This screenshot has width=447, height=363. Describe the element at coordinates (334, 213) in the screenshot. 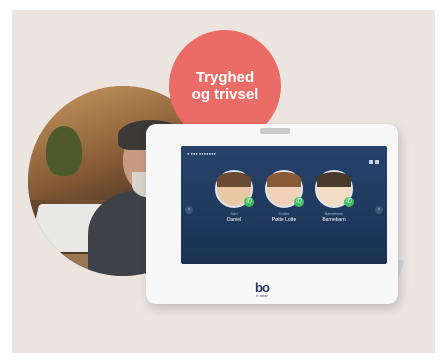

I see `contact-relation: Barnebarn` at that location.